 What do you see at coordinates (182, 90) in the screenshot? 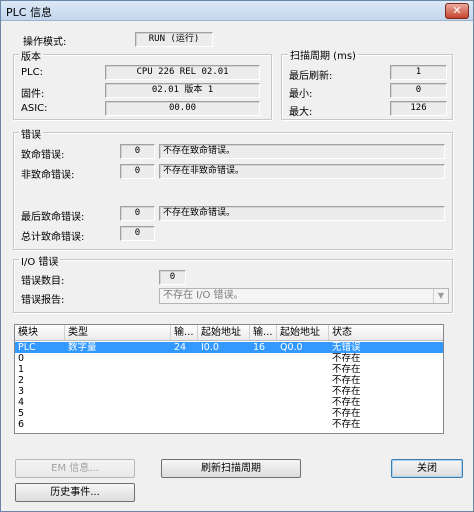
I see `firmware-value: 02.01 版本 1` at bounding box center [182, 90].